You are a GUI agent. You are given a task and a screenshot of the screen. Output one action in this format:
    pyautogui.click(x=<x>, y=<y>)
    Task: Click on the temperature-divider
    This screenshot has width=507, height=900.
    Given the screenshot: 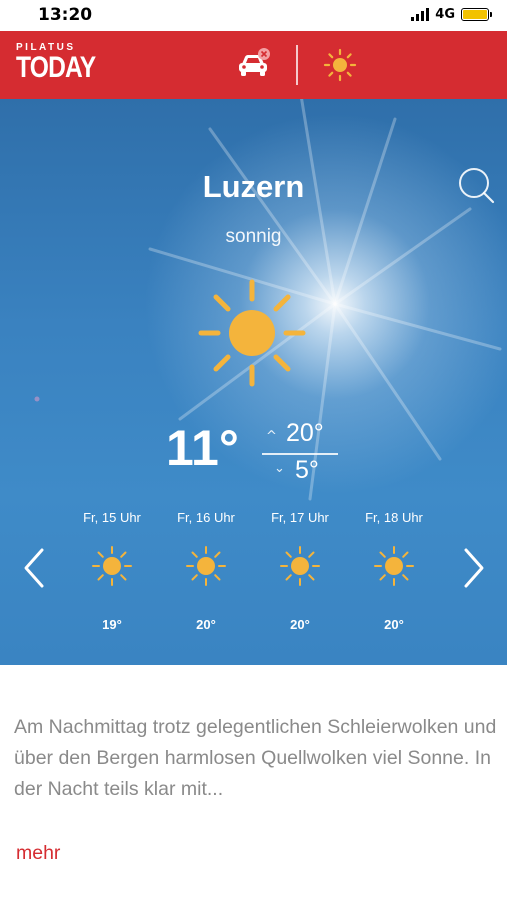 What is the action you would take?
    pyautogui.click(x=300, y=454)
    